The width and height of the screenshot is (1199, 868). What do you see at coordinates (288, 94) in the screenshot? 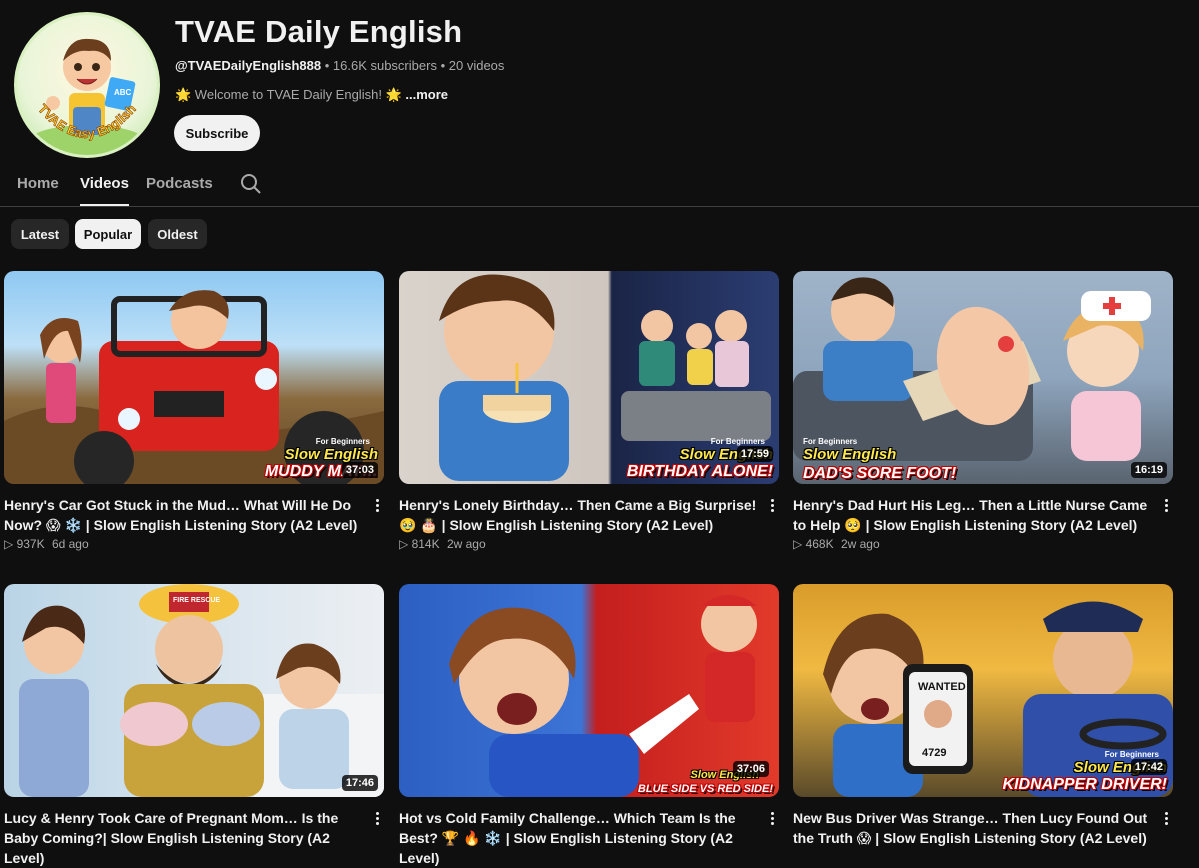
I see `description-text: 🌟 Welcome to TVAE Daily English! 🌟` at bounding box center [288, 94].